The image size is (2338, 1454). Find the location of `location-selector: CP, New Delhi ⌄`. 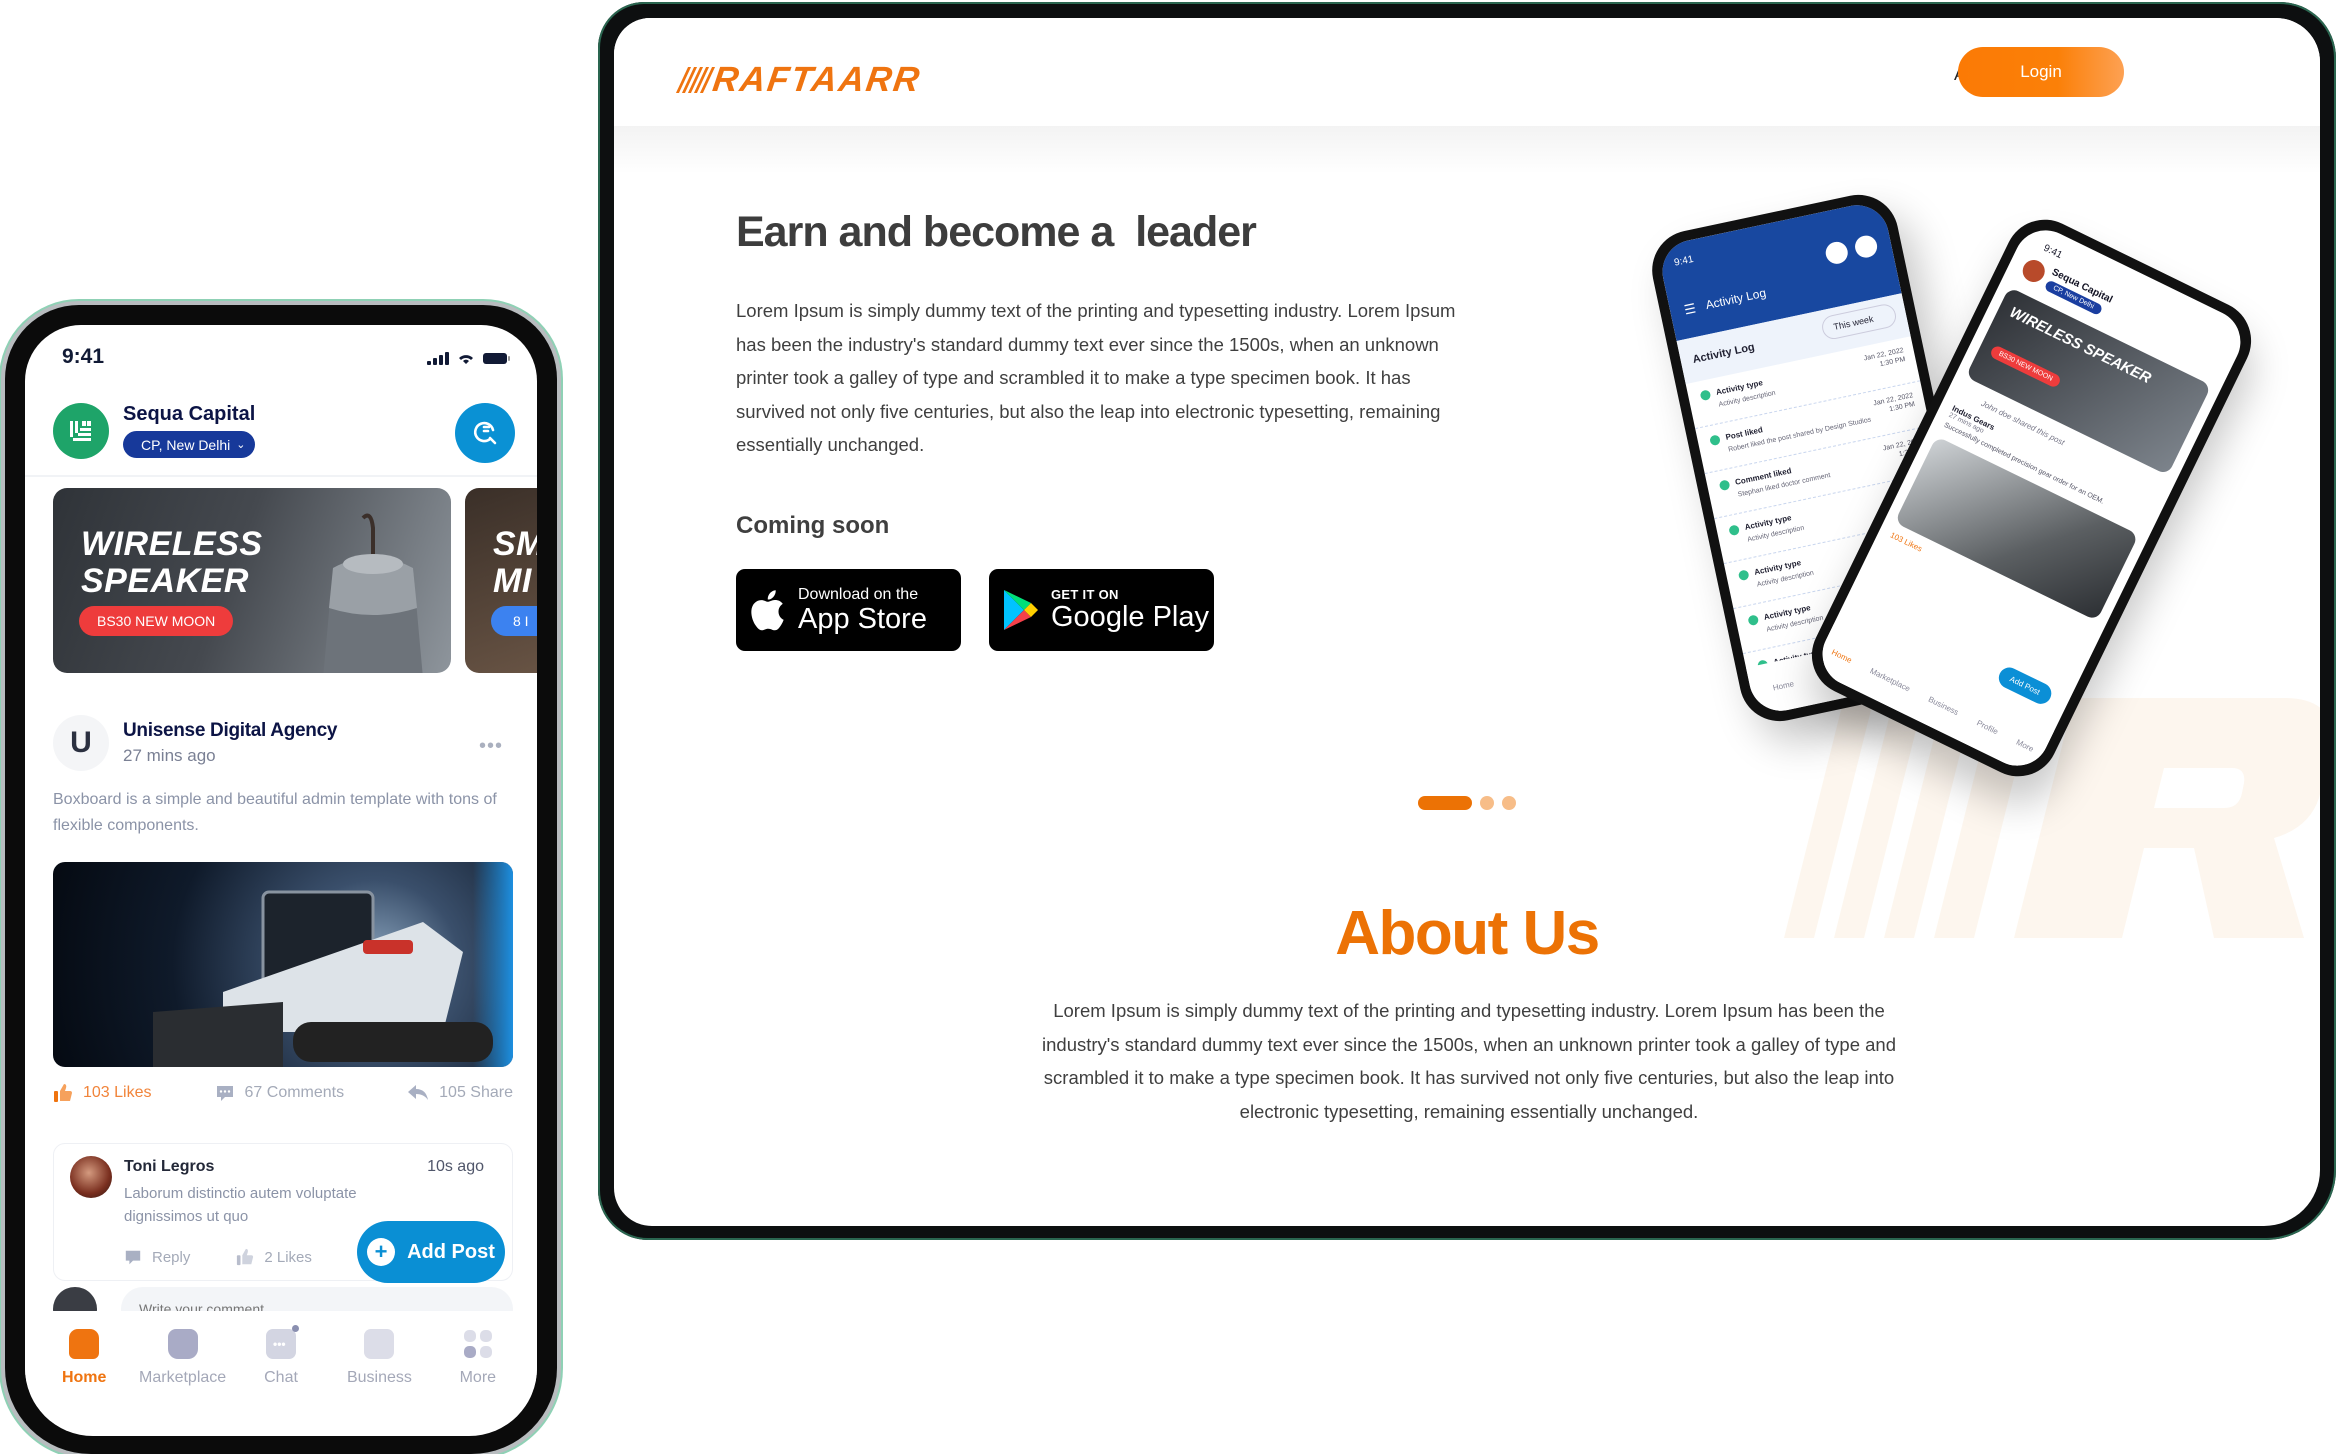

location-selector: CP, New Delhi ⌄ is located at coordinates (189, 444).